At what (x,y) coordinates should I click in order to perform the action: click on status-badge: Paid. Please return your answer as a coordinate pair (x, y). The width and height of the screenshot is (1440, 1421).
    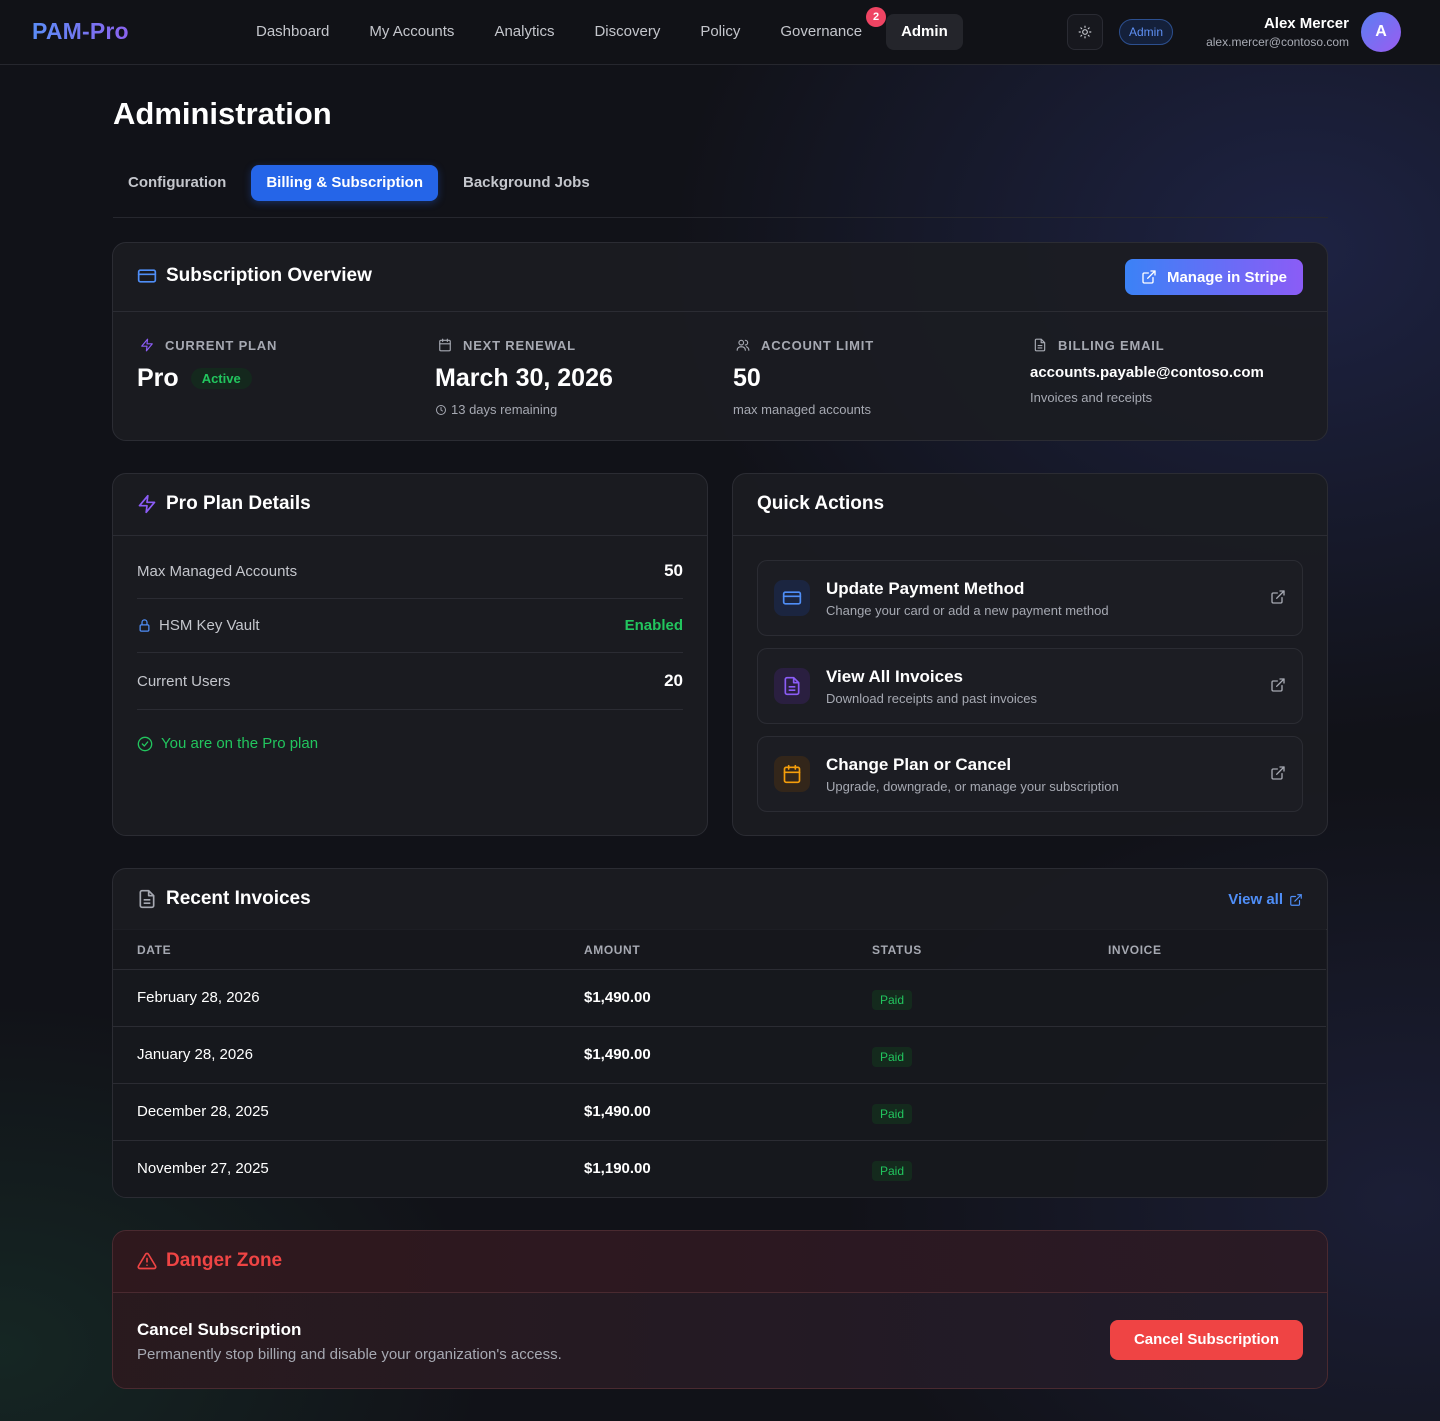
    Looking at the image, I should click on (892, 1057).